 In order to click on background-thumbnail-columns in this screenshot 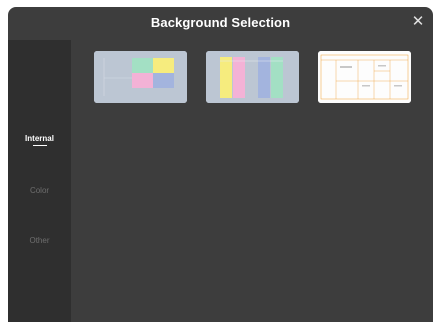, I will do `click(252, 77)`.